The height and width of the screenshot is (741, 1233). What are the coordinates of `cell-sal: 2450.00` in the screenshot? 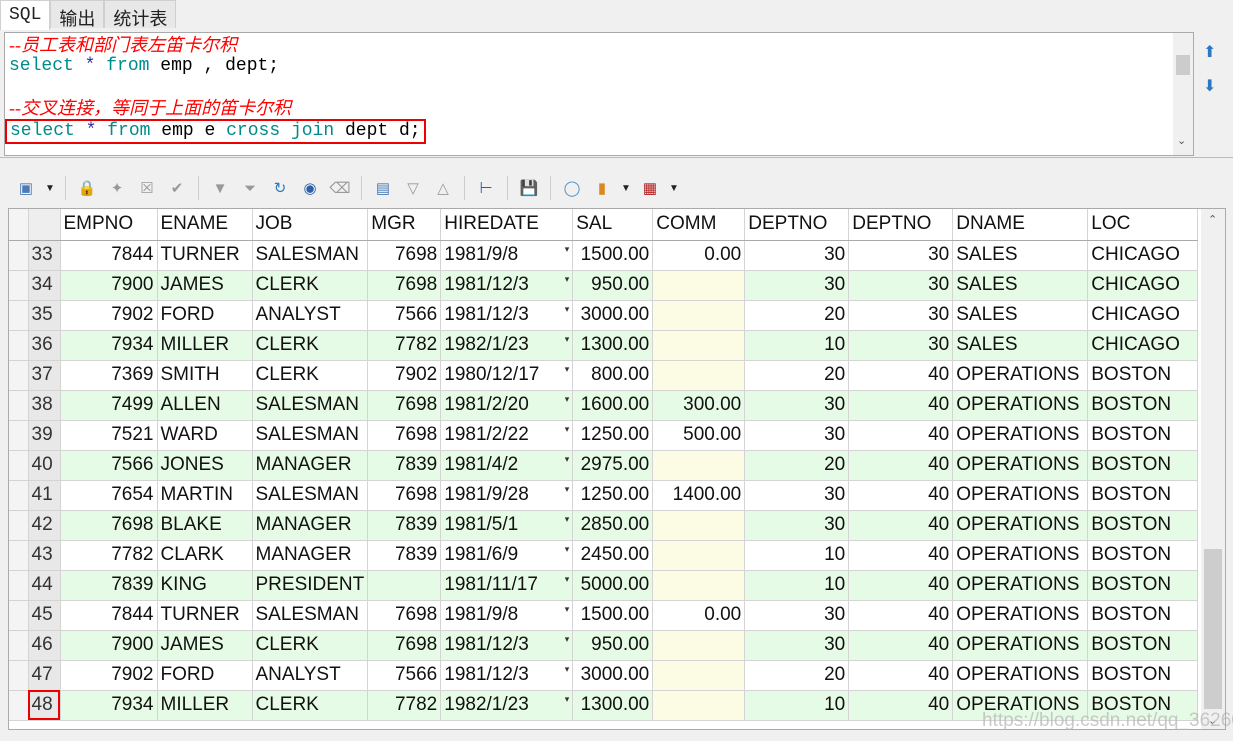 It's located at (613, 555).